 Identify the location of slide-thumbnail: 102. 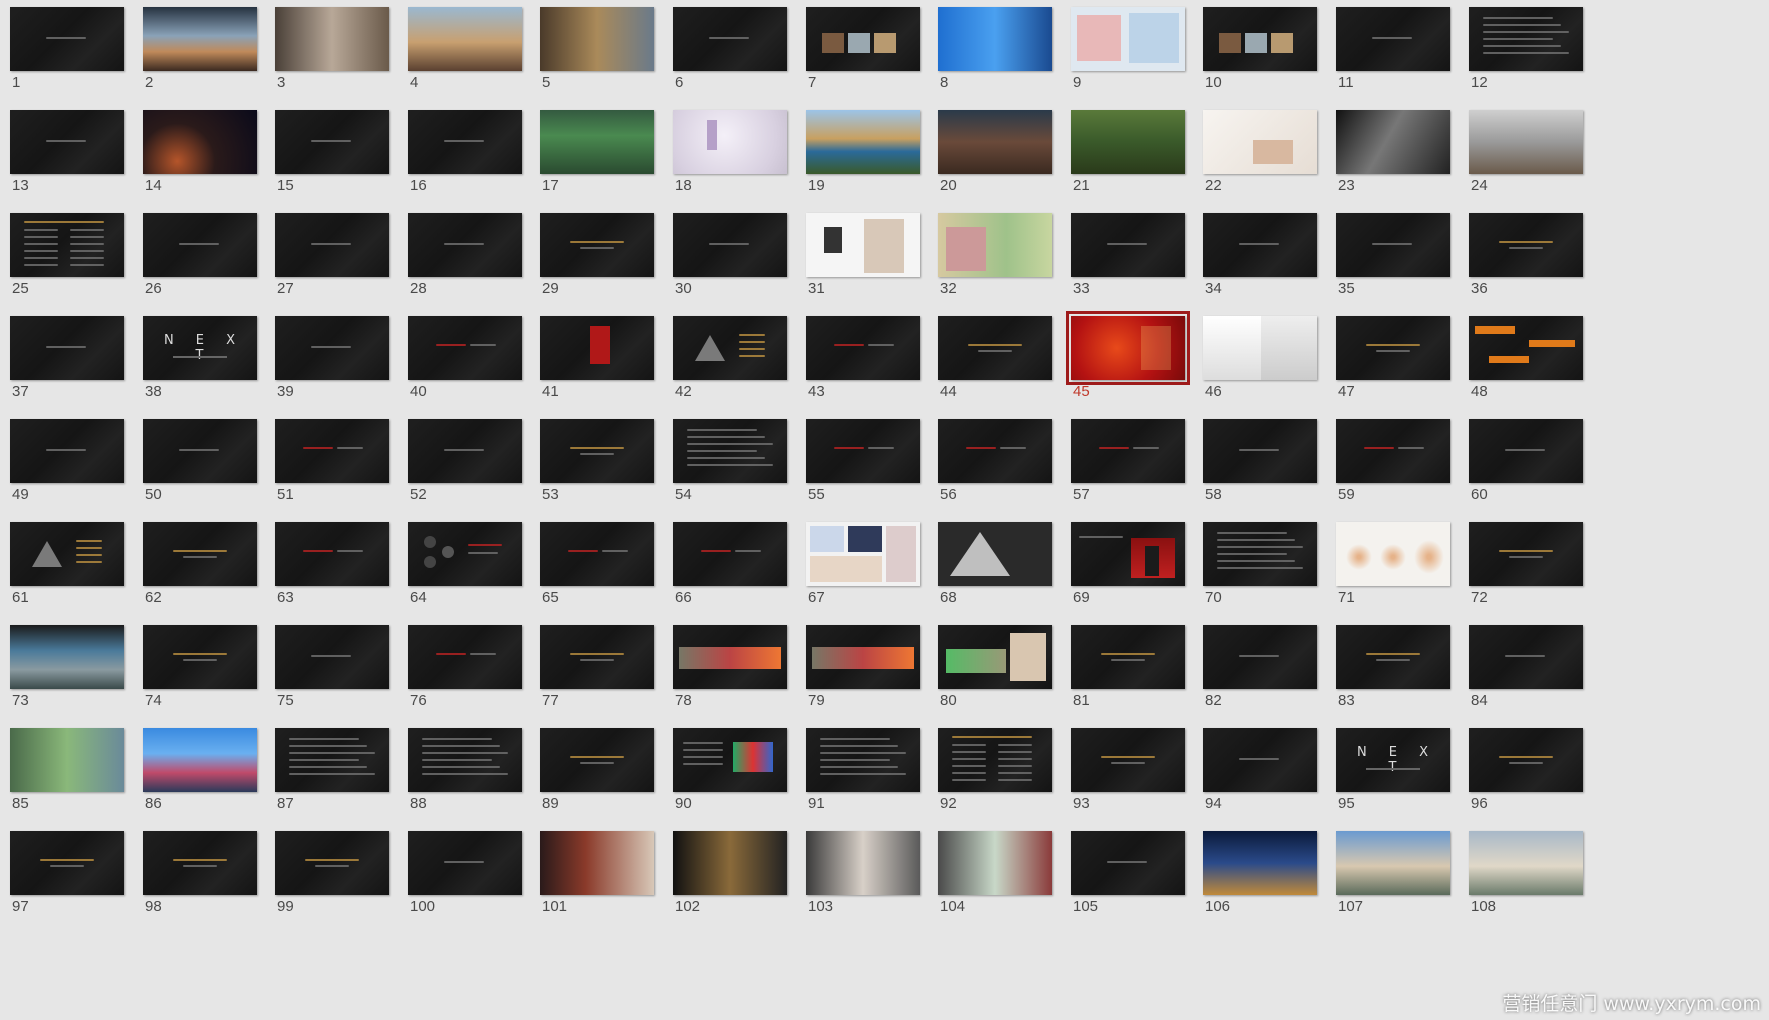
(748, 886).